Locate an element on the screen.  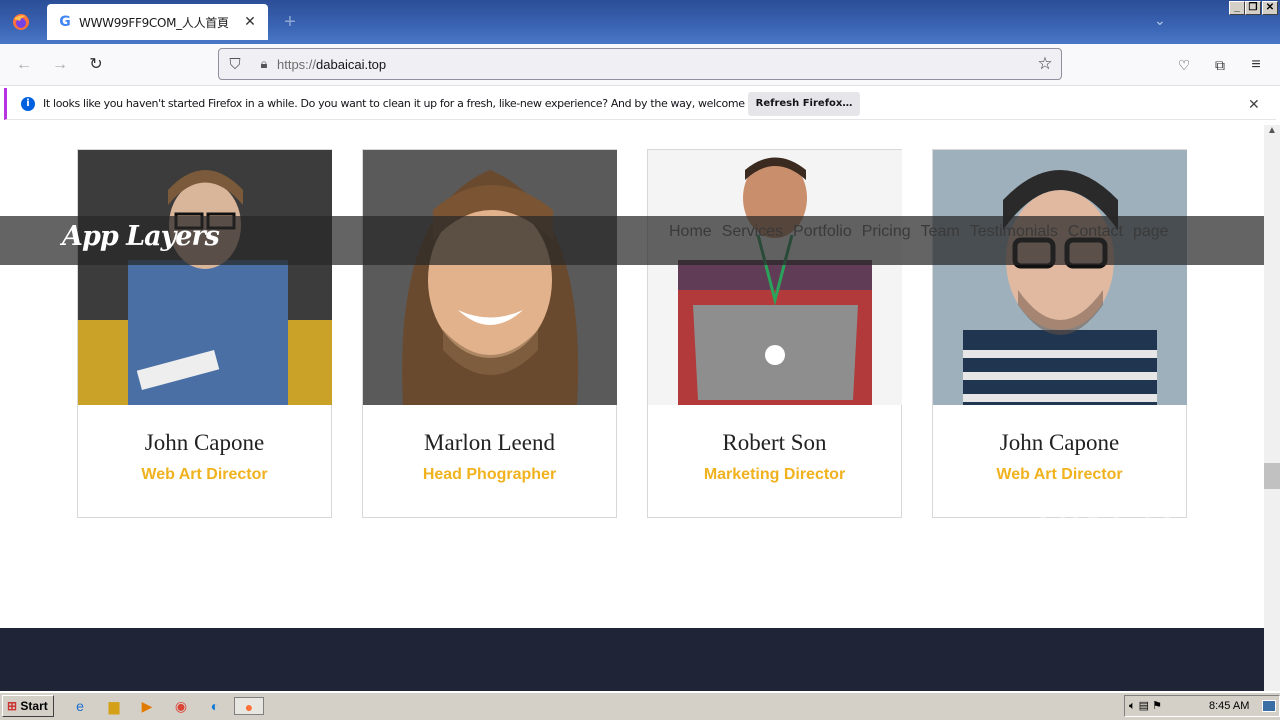
menu-item-portfolio: Portfolio is located at coordinates (822, 232).